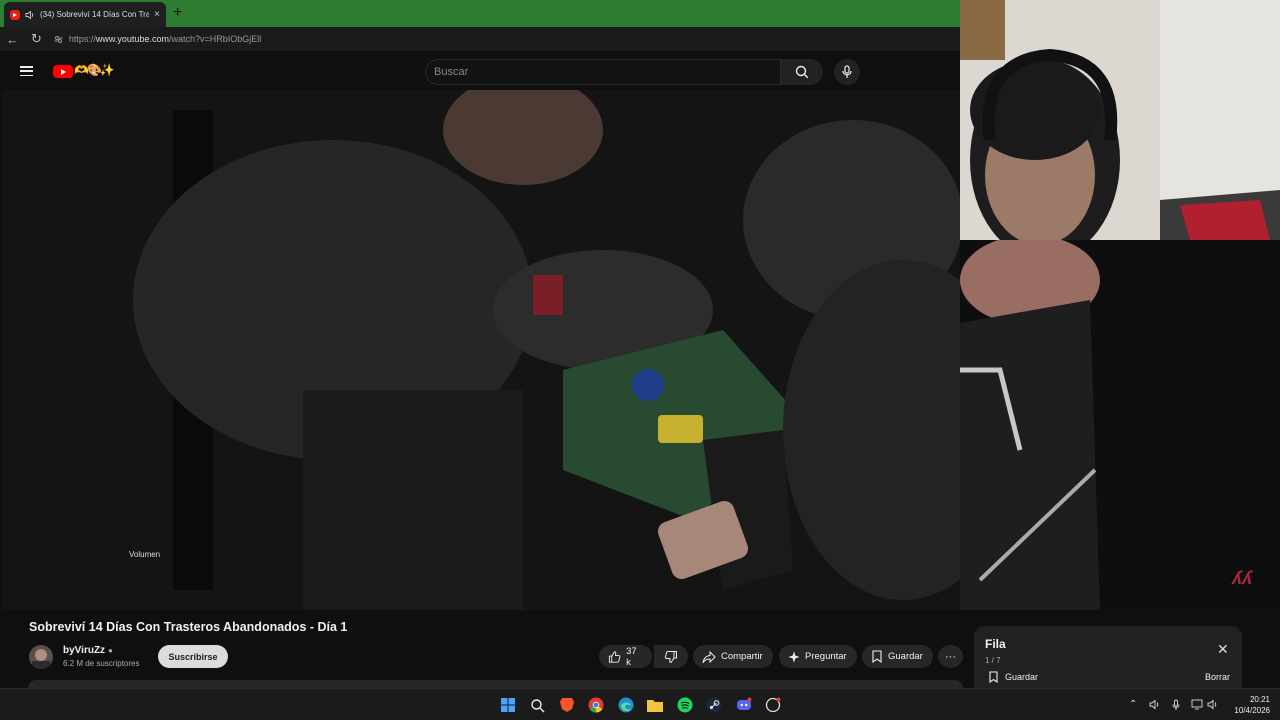 Image resolution: width=1280 pixels, height=720 pixels. I want to click on voice-search-button, so click(847, 72).